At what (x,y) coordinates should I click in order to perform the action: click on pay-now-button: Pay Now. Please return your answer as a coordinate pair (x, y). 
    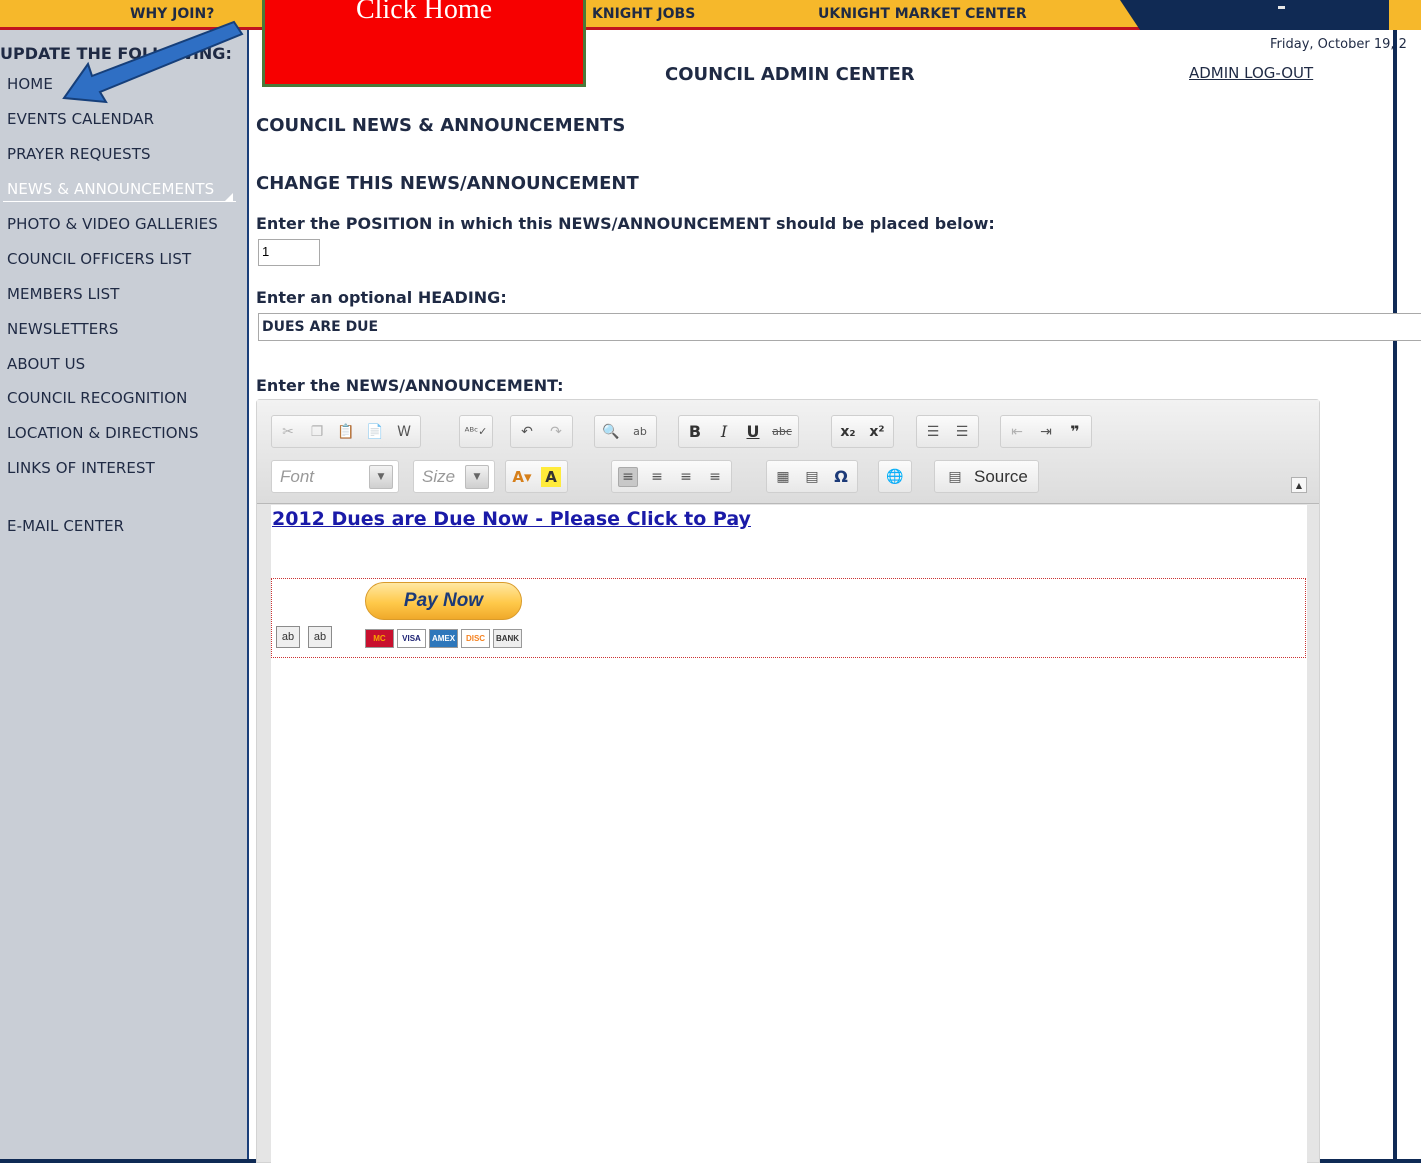
    Looking at the image, I should click on (443, 601).